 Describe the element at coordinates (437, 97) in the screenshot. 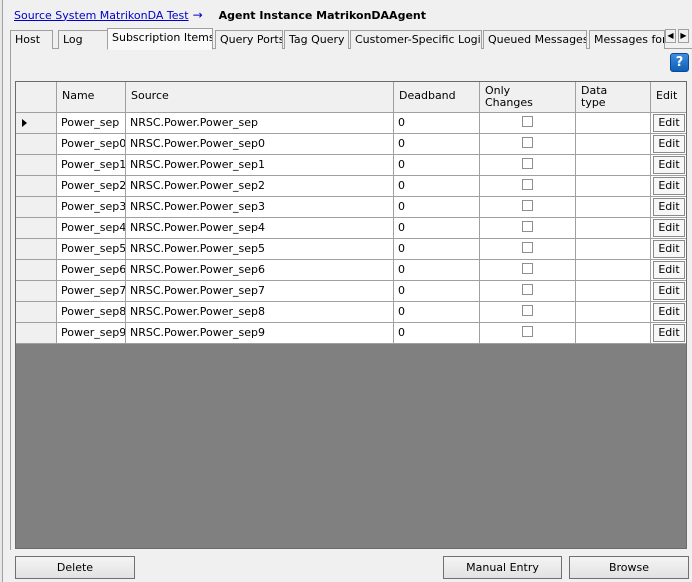

I see `column-header-deadband: Deadband` at that location.